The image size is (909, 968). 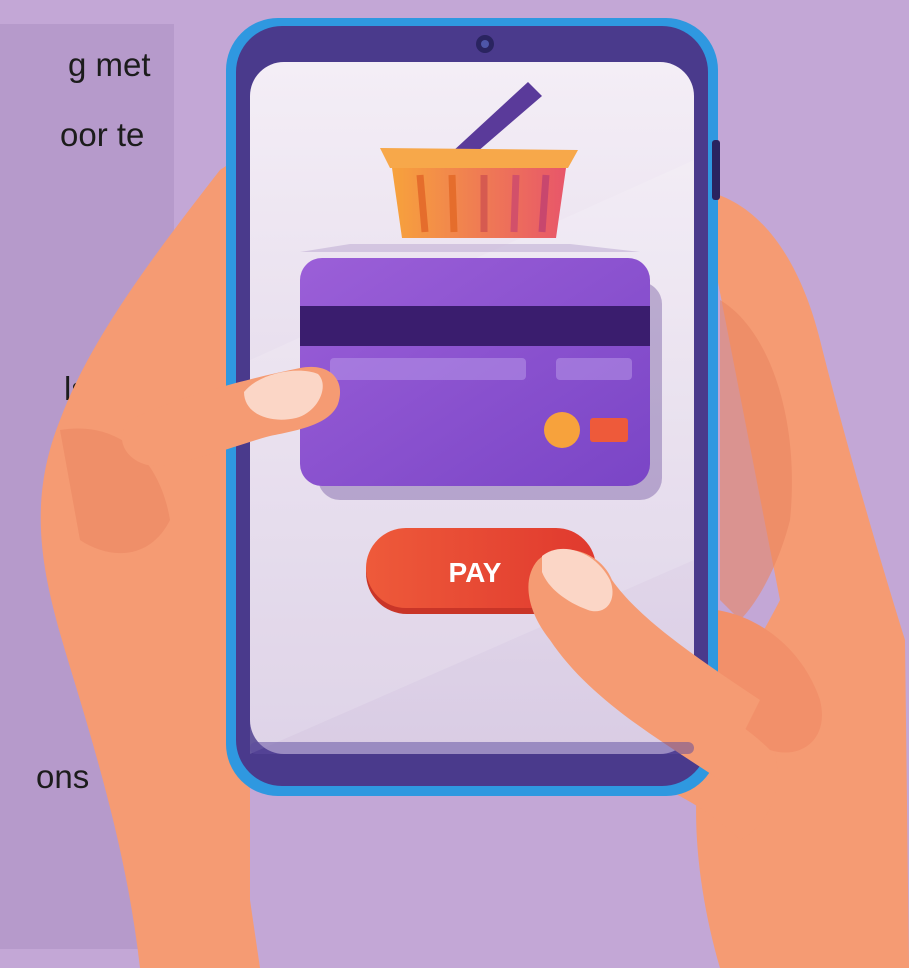 What do you see at coordinates (472, 748) in the screenshot?
I see `phone-bottom-bezel` at bounding box center [472, 748].